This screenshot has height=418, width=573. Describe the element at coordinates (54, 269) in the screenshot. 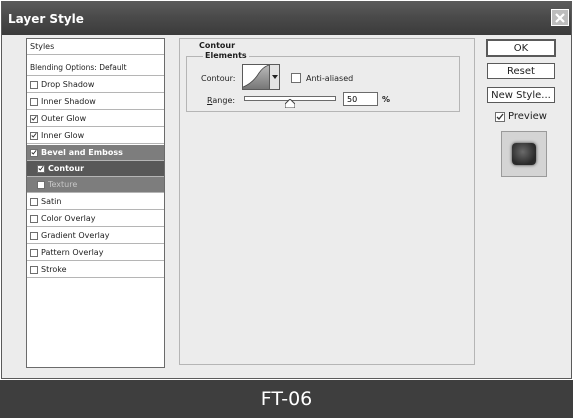

I see `style-item-label: Stroke` at that location.